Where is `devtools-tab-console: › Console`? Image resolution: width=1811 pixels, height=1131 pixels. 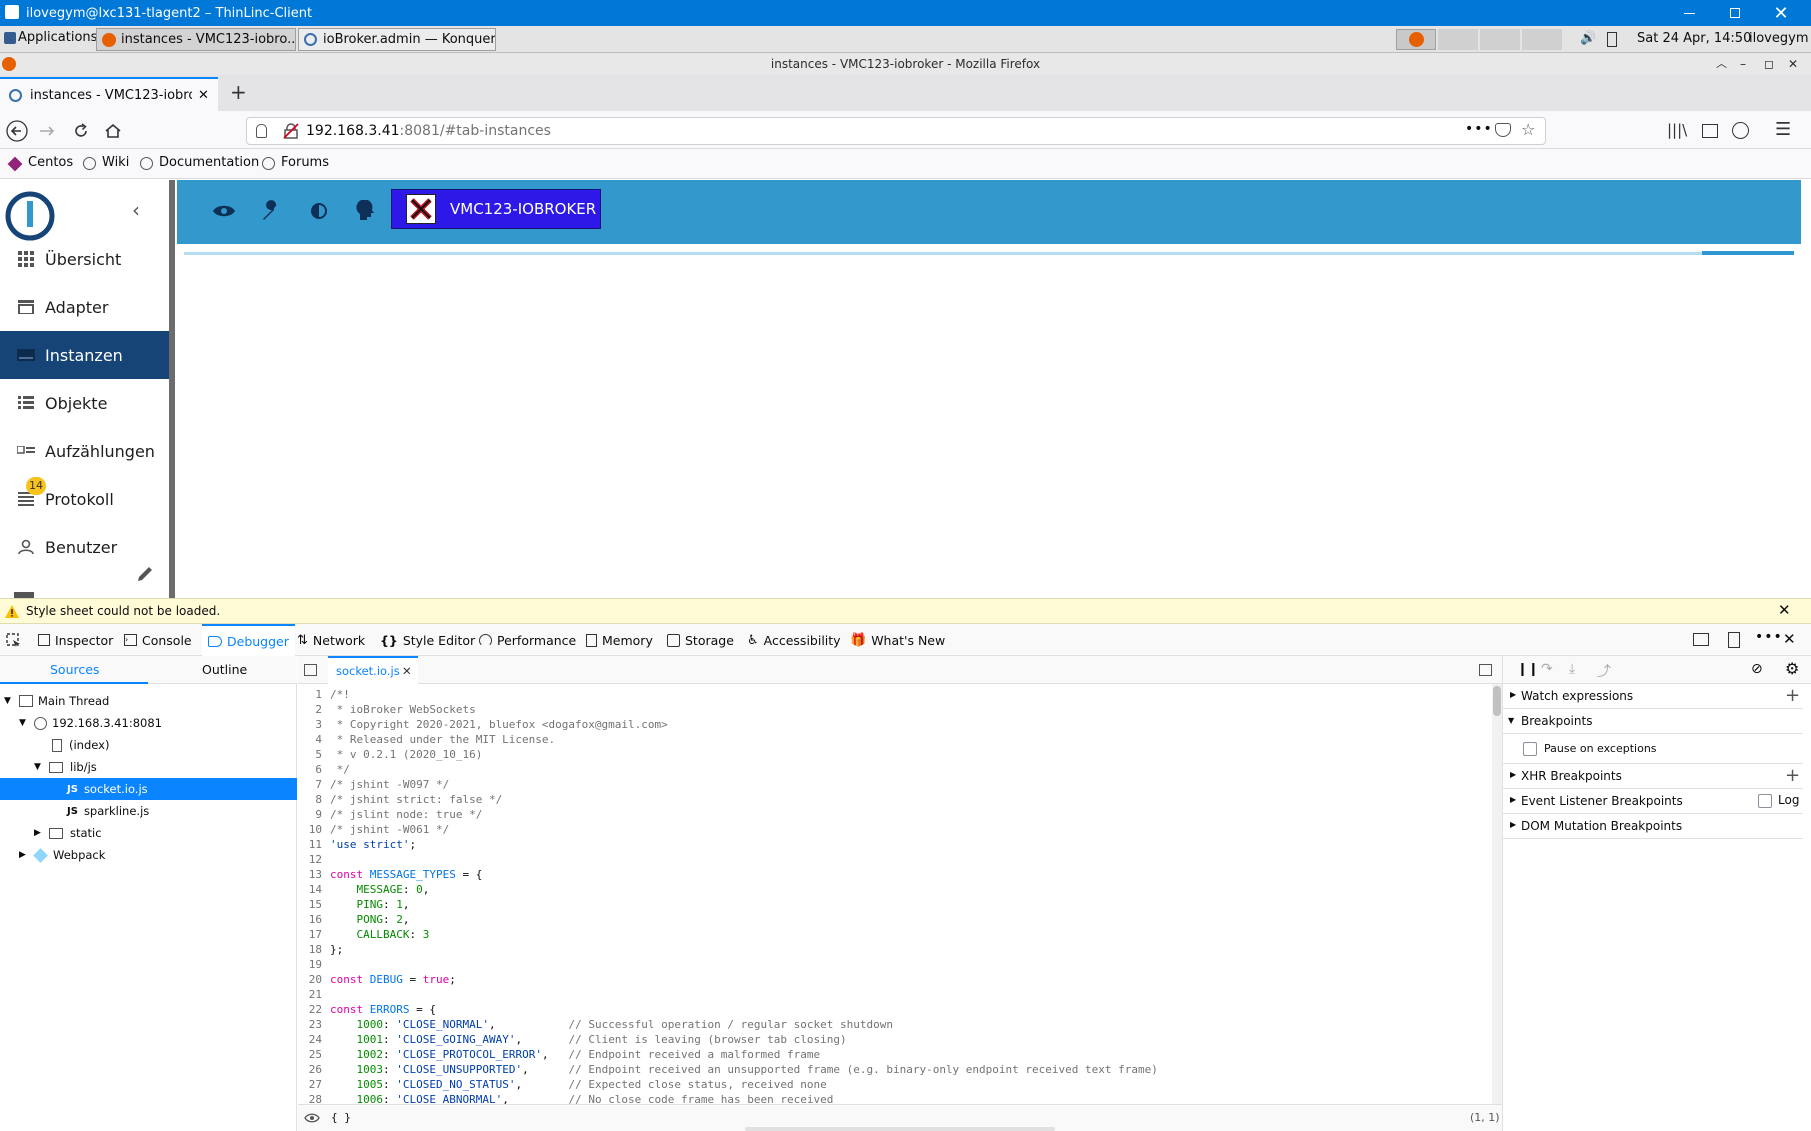
devtools-tab-console: › Console is located at coordinates (158, 640).